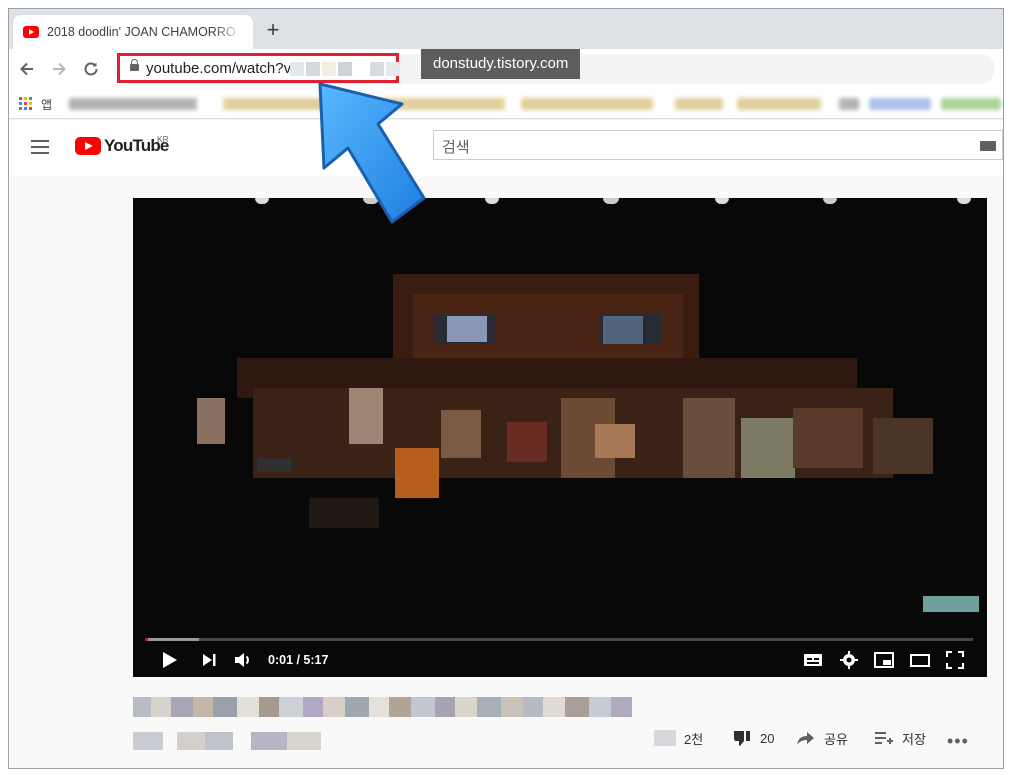 The width and height of the screenshot is (1012, 777). What do you see at coordinates (172, 639) in the screenshot?
I see `buffered-bar` at bounding box center [172, 639].